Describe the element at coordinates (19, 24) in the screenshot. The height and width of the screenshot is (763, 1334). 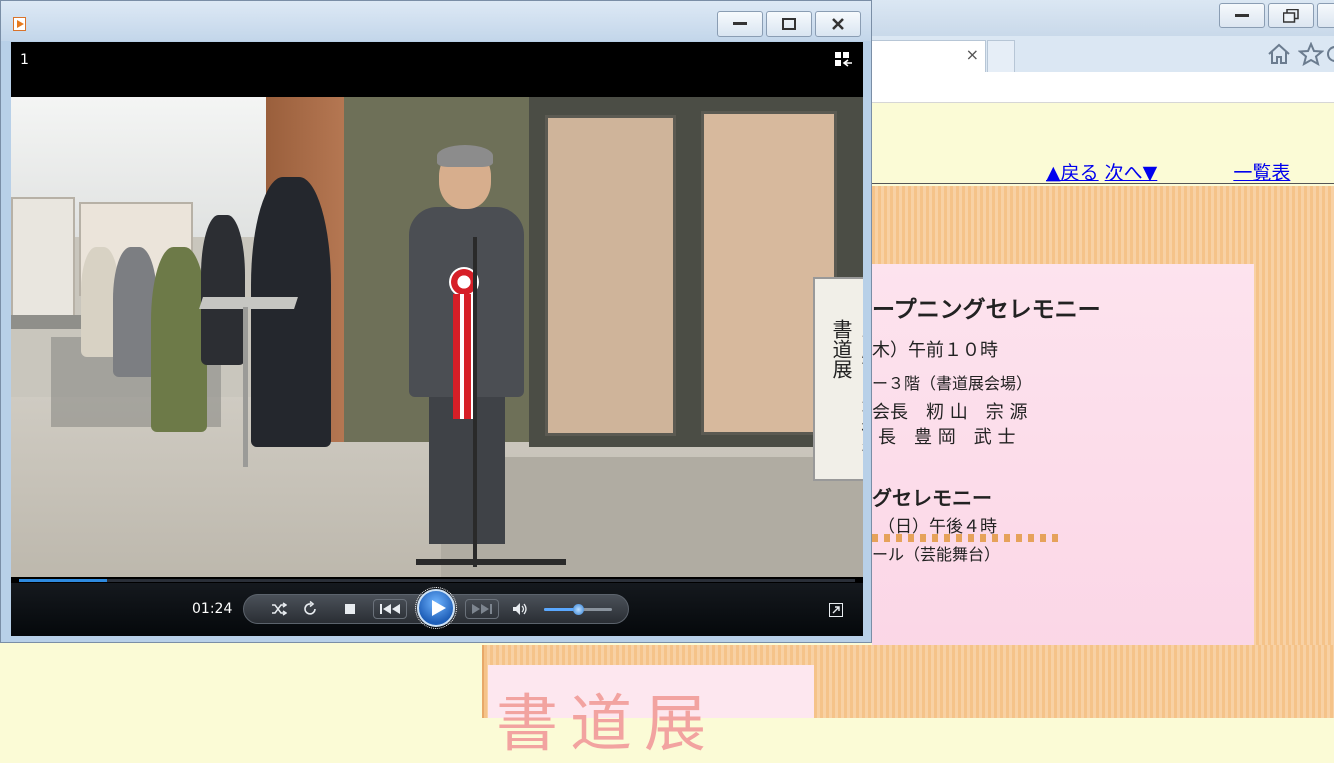
I see `media-player-icon` at that location.